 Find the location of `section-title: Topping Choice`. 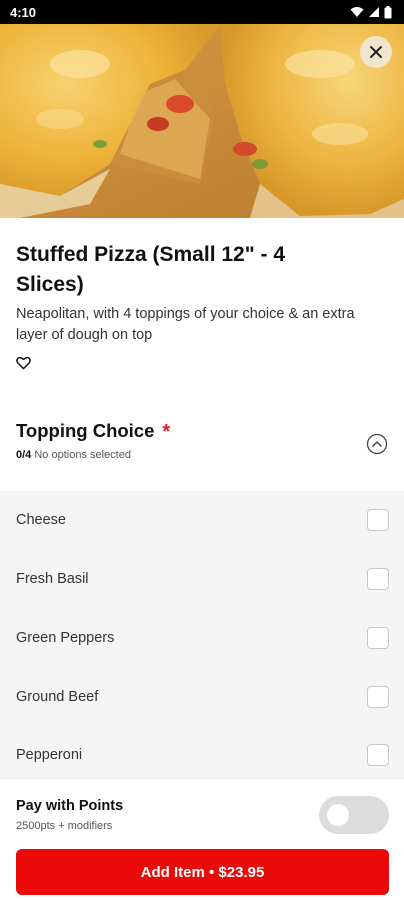

section-title: Topping Choice is located at coordinates (85, 430).